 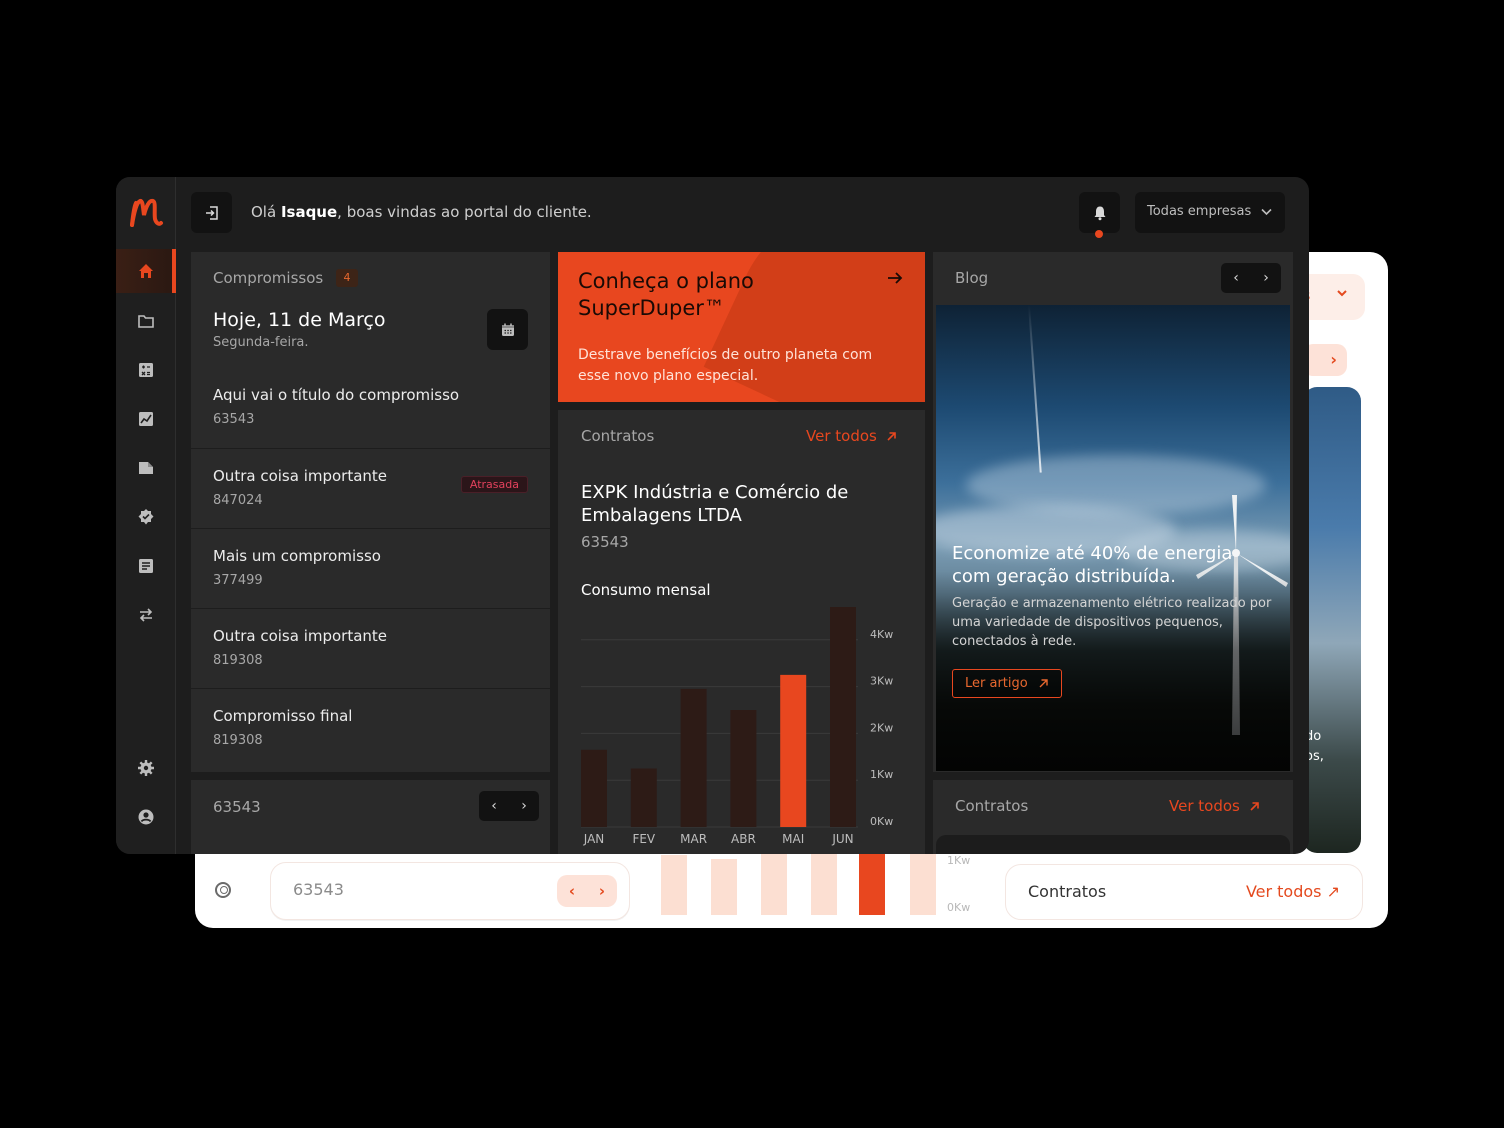 What do you see at coordinates (507, 329) in the screenshot?
I see `calendar-button` at bounding box center [507, 329].